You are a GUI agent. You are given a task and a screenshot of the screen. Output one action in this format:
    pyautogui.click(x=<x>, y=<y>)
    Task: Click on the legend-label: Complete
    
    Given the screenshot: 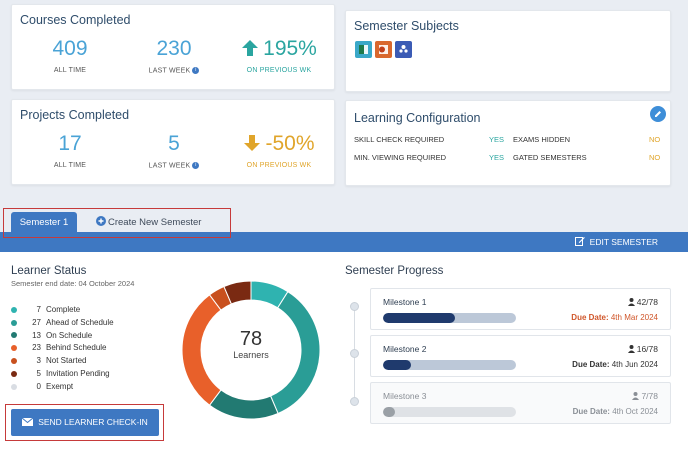 What is the action you would take?
    pyautogui.click(x=63, y=309)
    